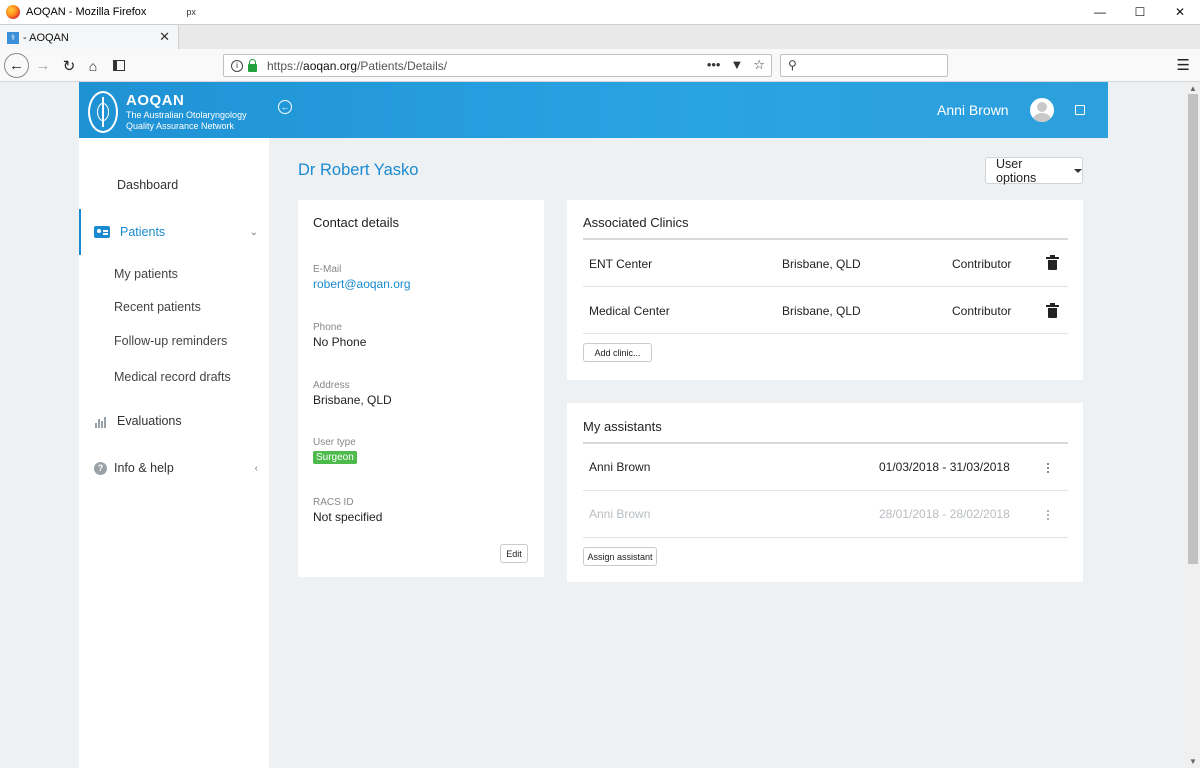 This screenshot has height=768, width=1200. Describe the element at coordinates (600, 12) in the screenshot. I see `window-titlebar: AOQAN - Mozilla Firefox px — ☐ ✕` at that location.